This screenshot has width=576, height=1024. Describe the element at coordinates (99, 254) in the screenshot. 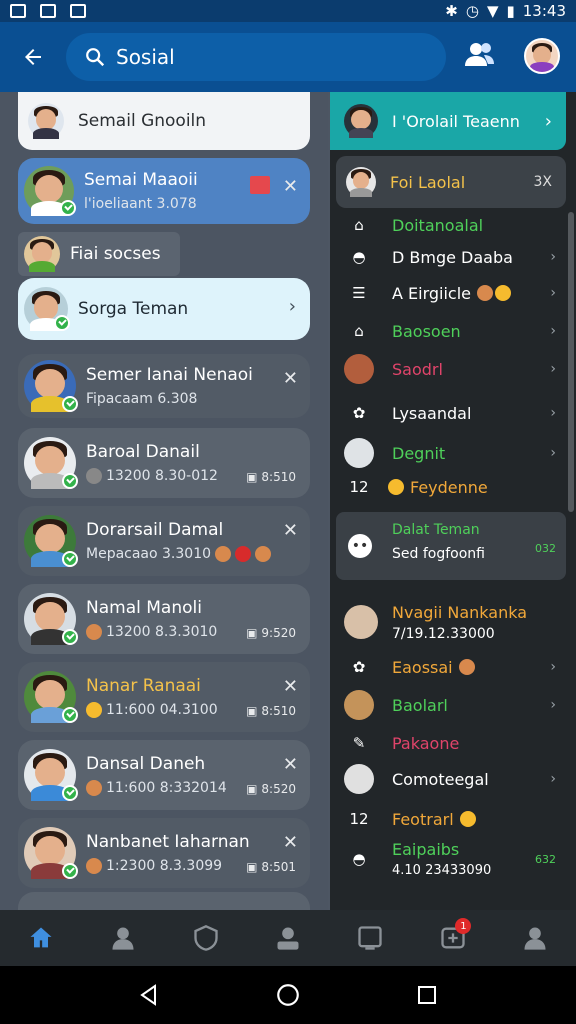

I see `list-item: Fiai socses` at that location.